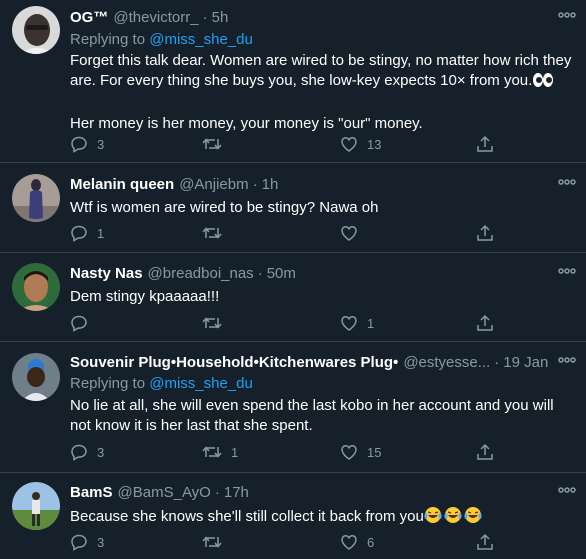  Describe the element at coordinates (322, 493) in the screenshot. I see `tweet-header: BamS @BamS_AyO · 17h` at that location.